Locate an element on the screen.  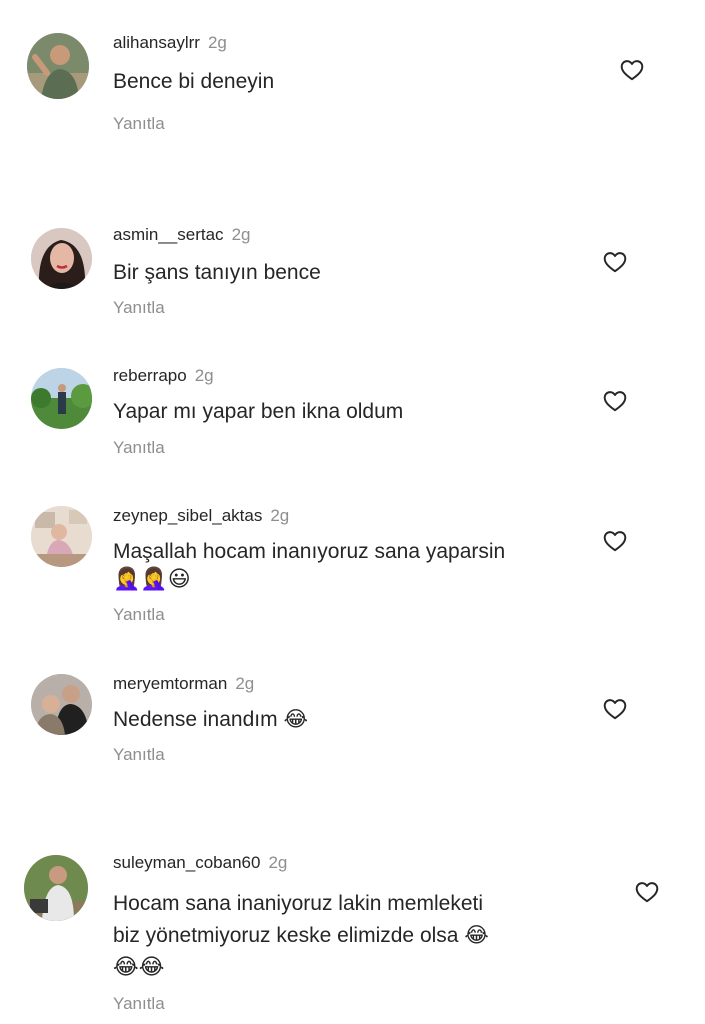
username: alihansaylrr is located at coordinates (156, 42).